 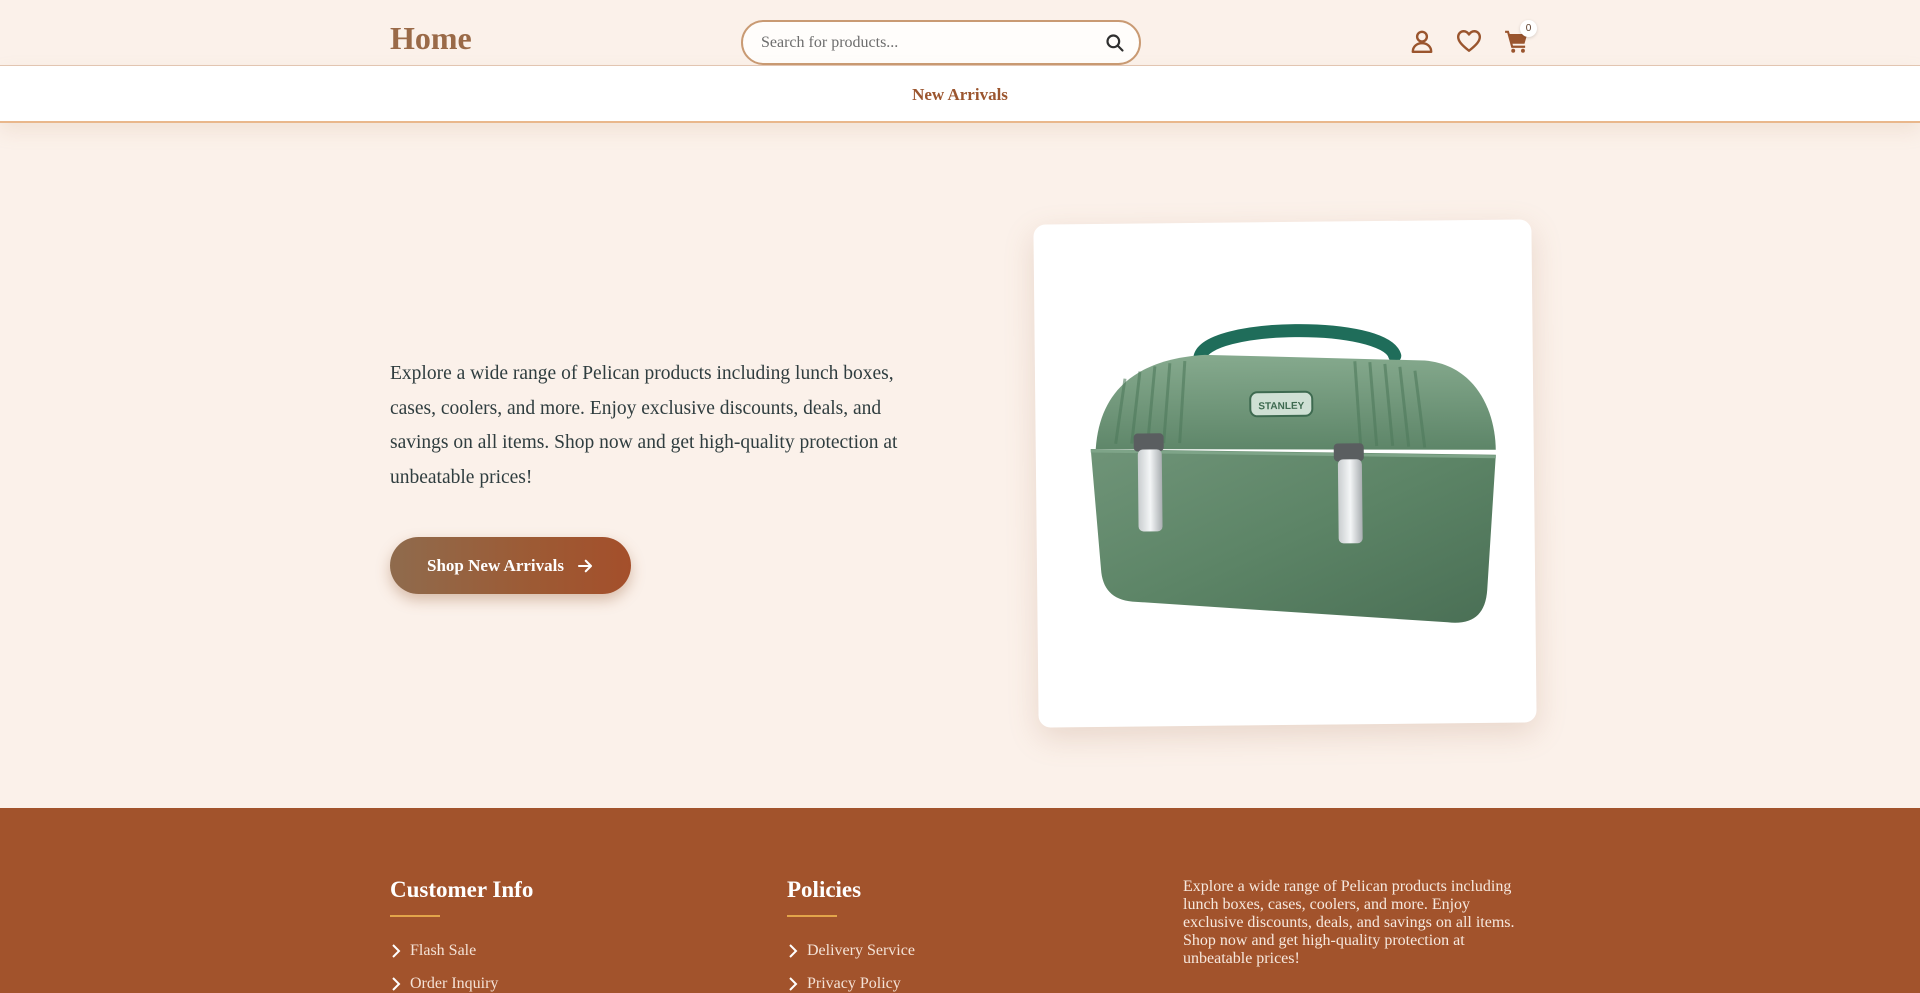 I want to click on cart-count-badge: 0, so click(x=1528, y=28).